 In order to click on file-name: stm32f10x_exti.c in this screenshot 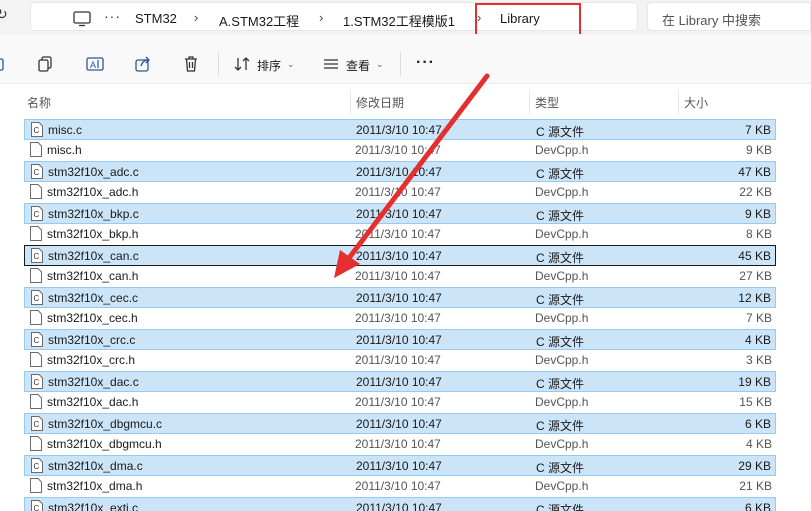, I will do `click(93, 506)`.